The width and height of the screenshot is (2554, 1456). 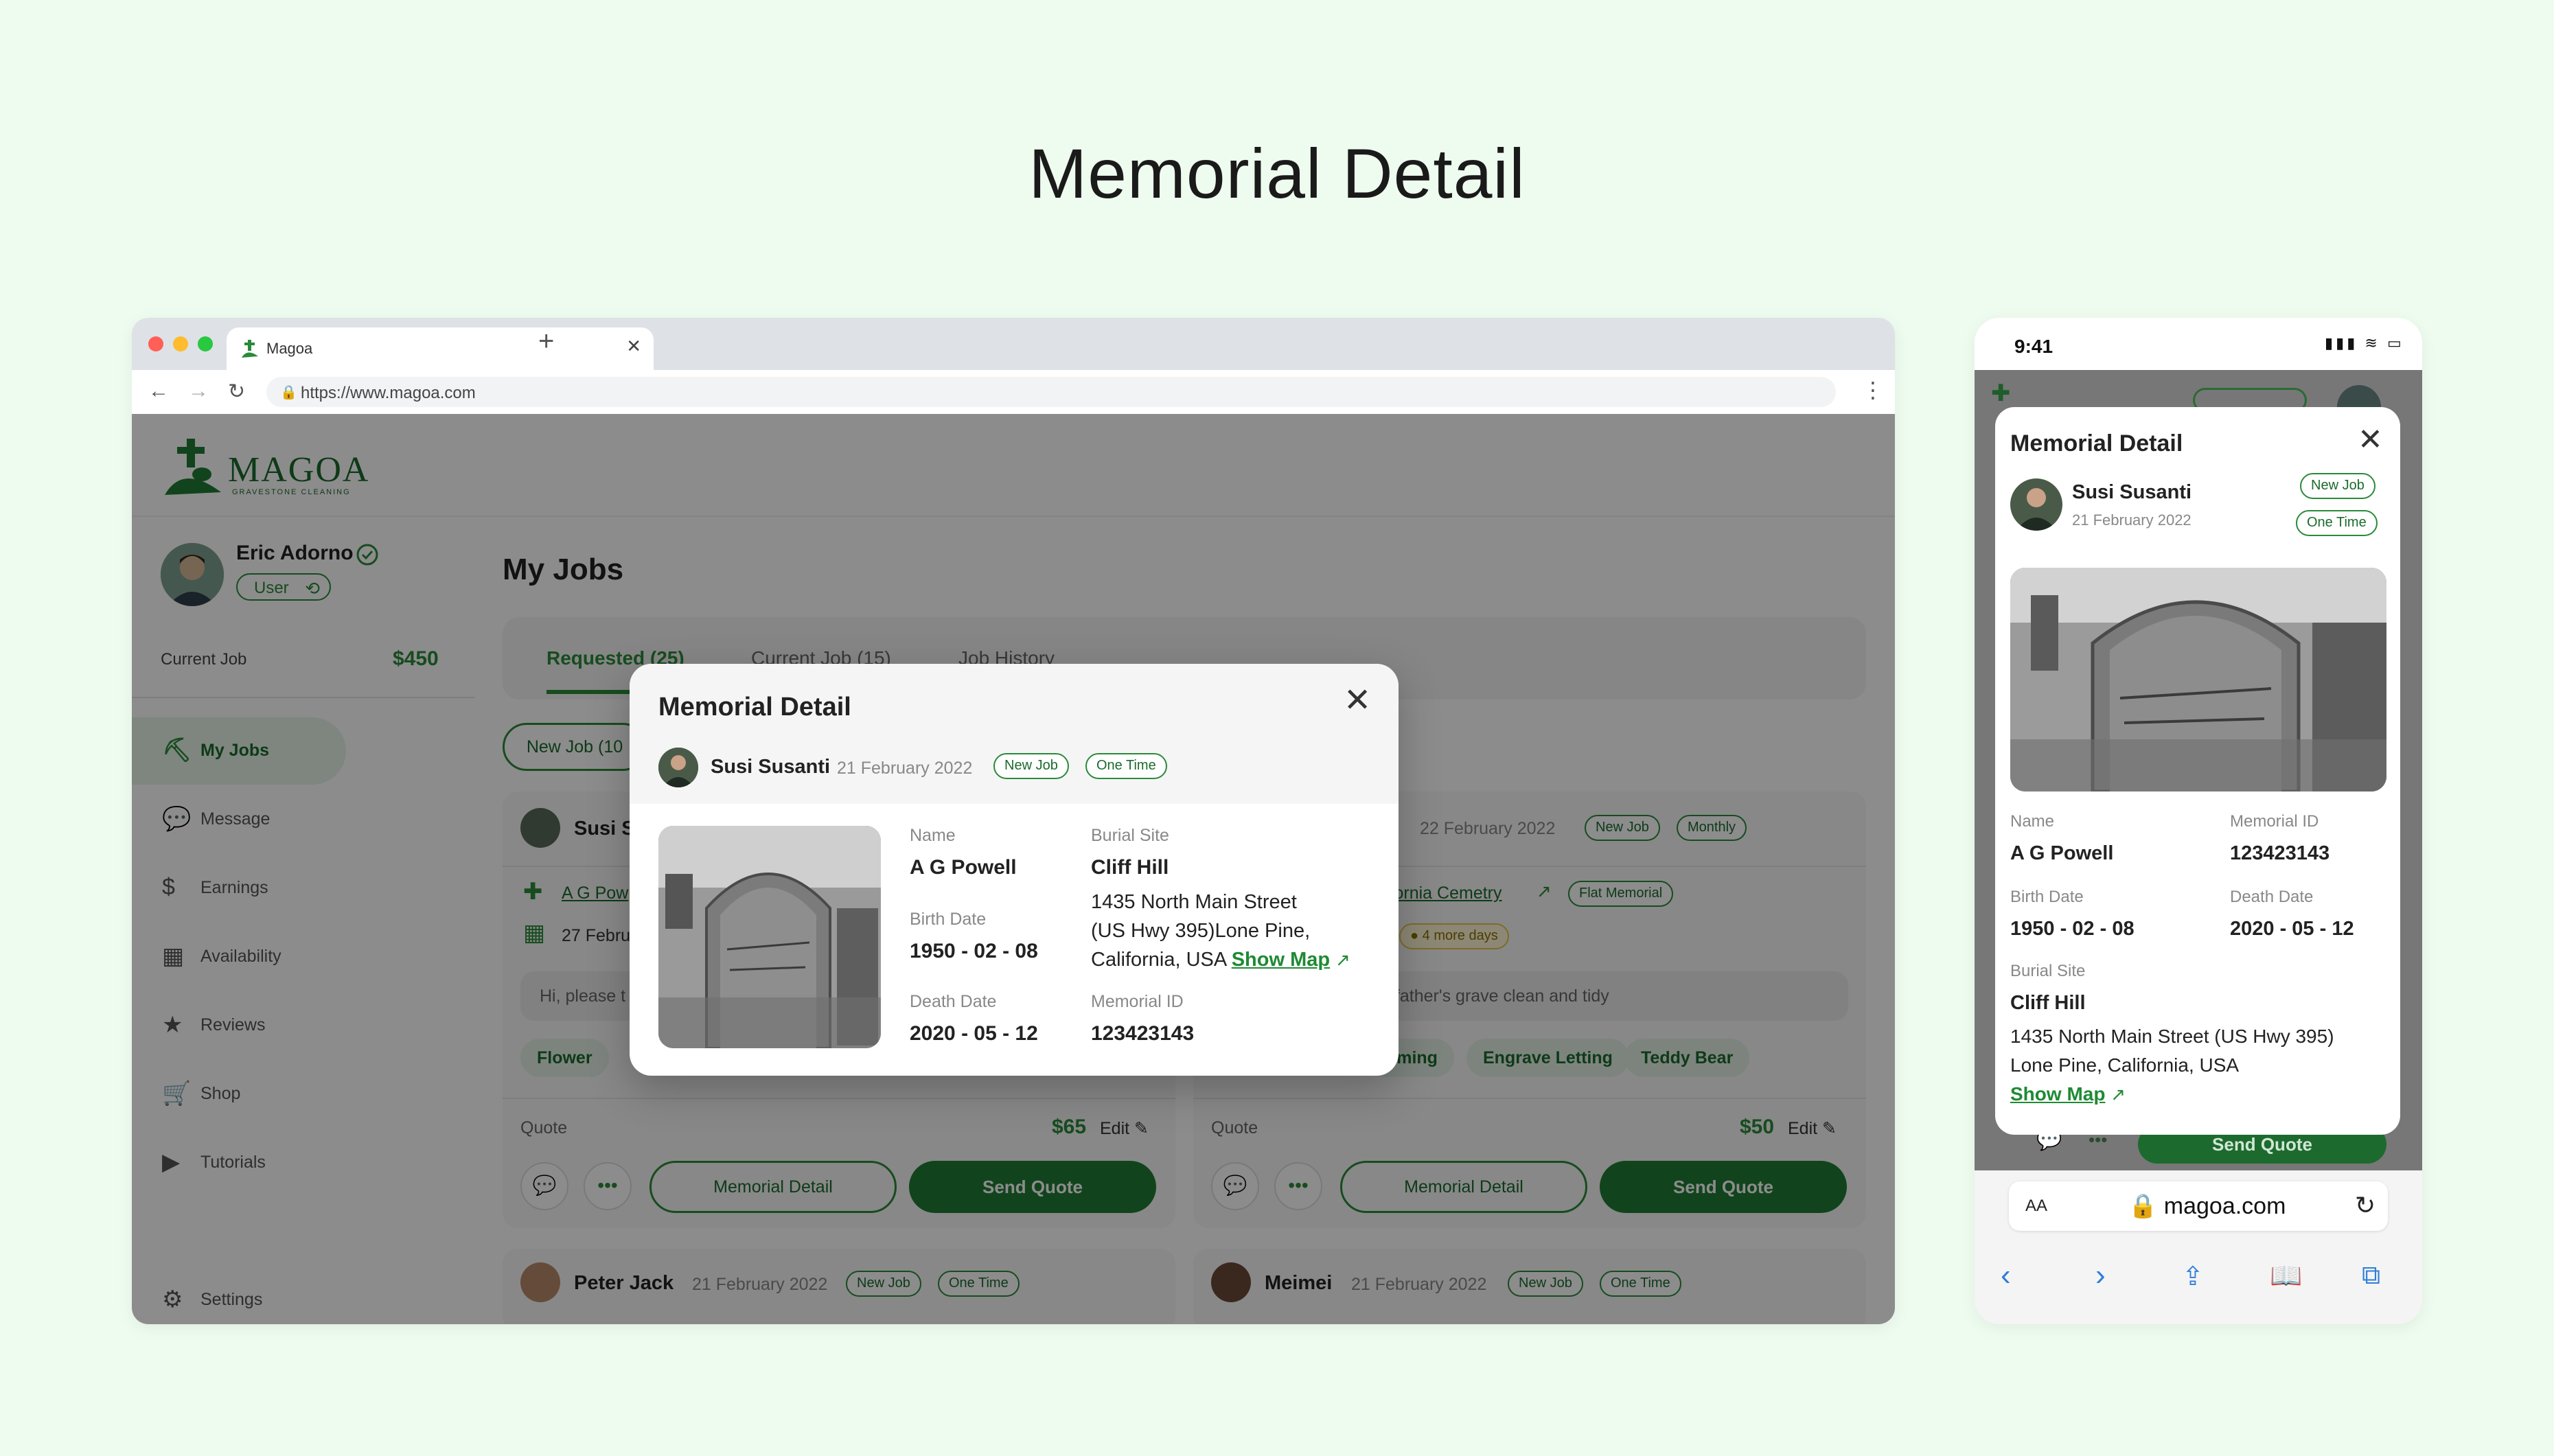 I want to click on browser-menu-icon: ⋮, so click(x=1873, y=390).